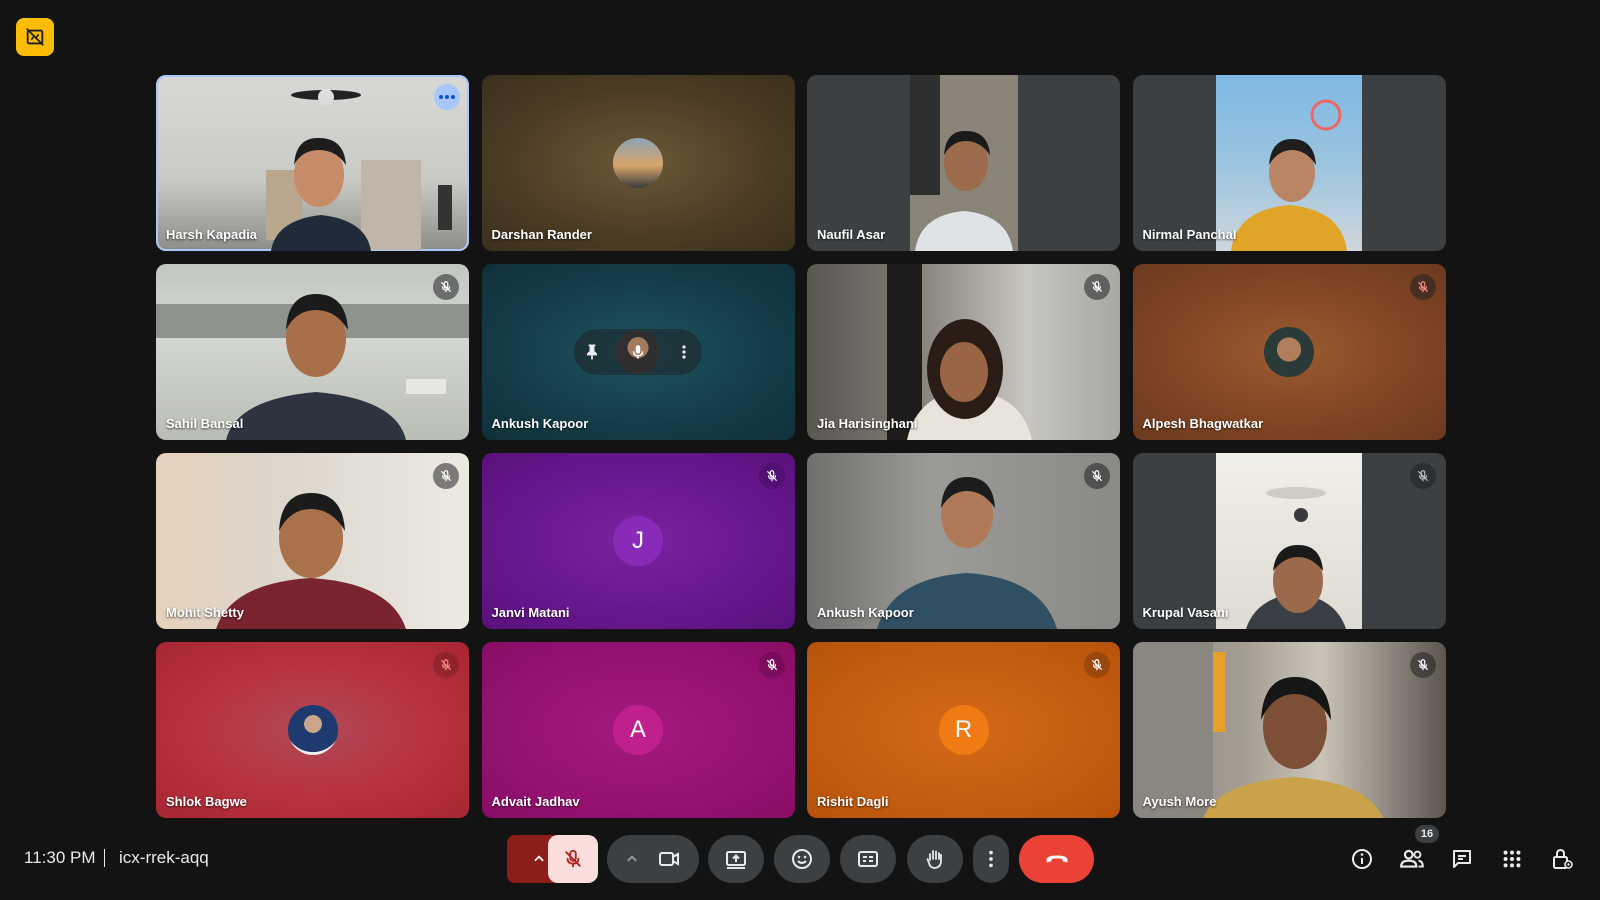 The height and width of the screenshot is (900, 1600). Describe the element at coordinates (1189, 234) in the screenshot. I see `participant-name: Nirmal Panchal` at that location.